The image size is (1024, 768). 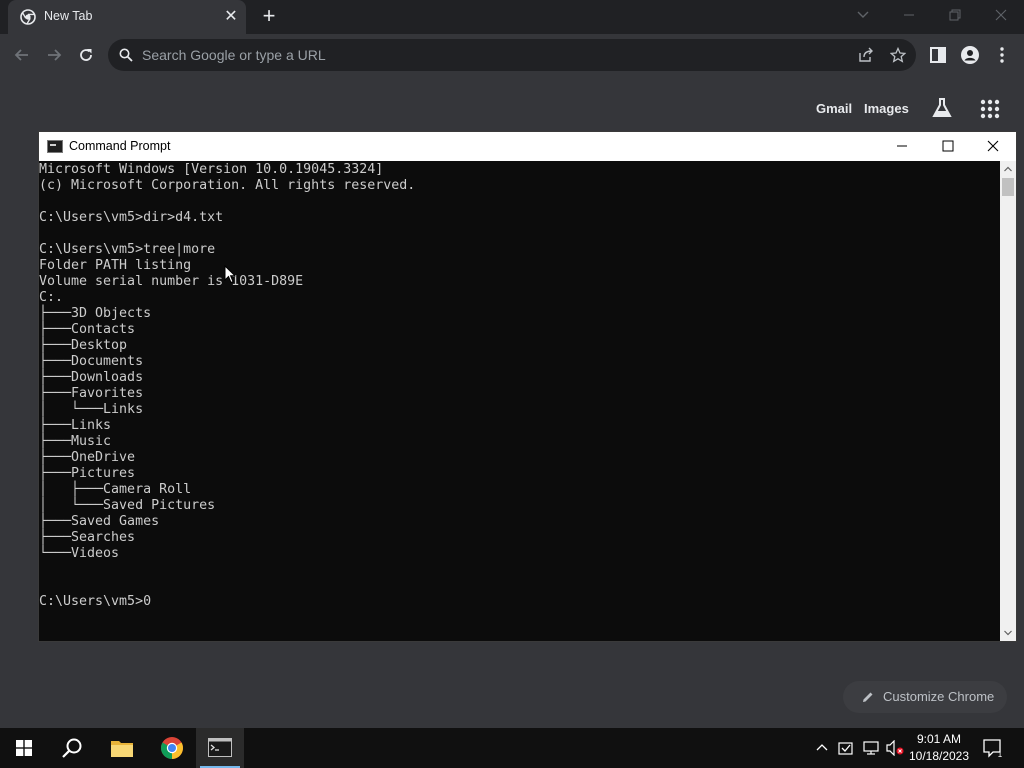 I want to click on reload-icon, so click(x=86, y=55).